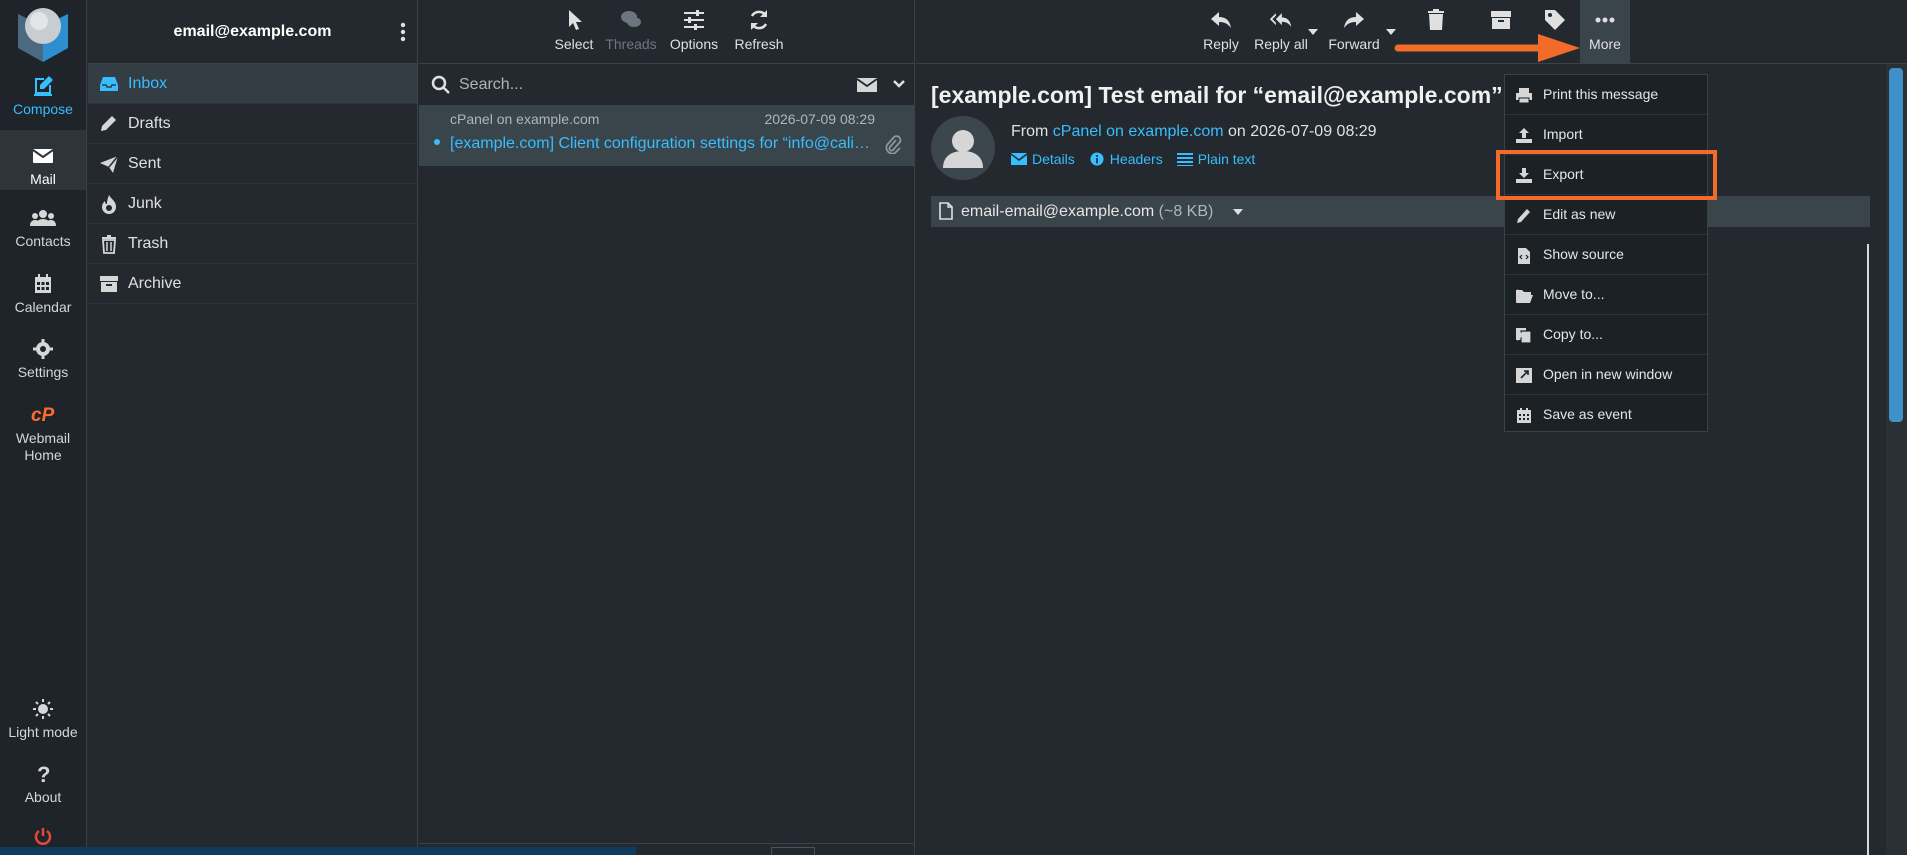 Image resolution: width=1907 pixels, height=855 pixels. What do you see at coordinates (1606, 175) in the screenshot?
I see `export-highlight-box` at bounding box center [1606, 175].